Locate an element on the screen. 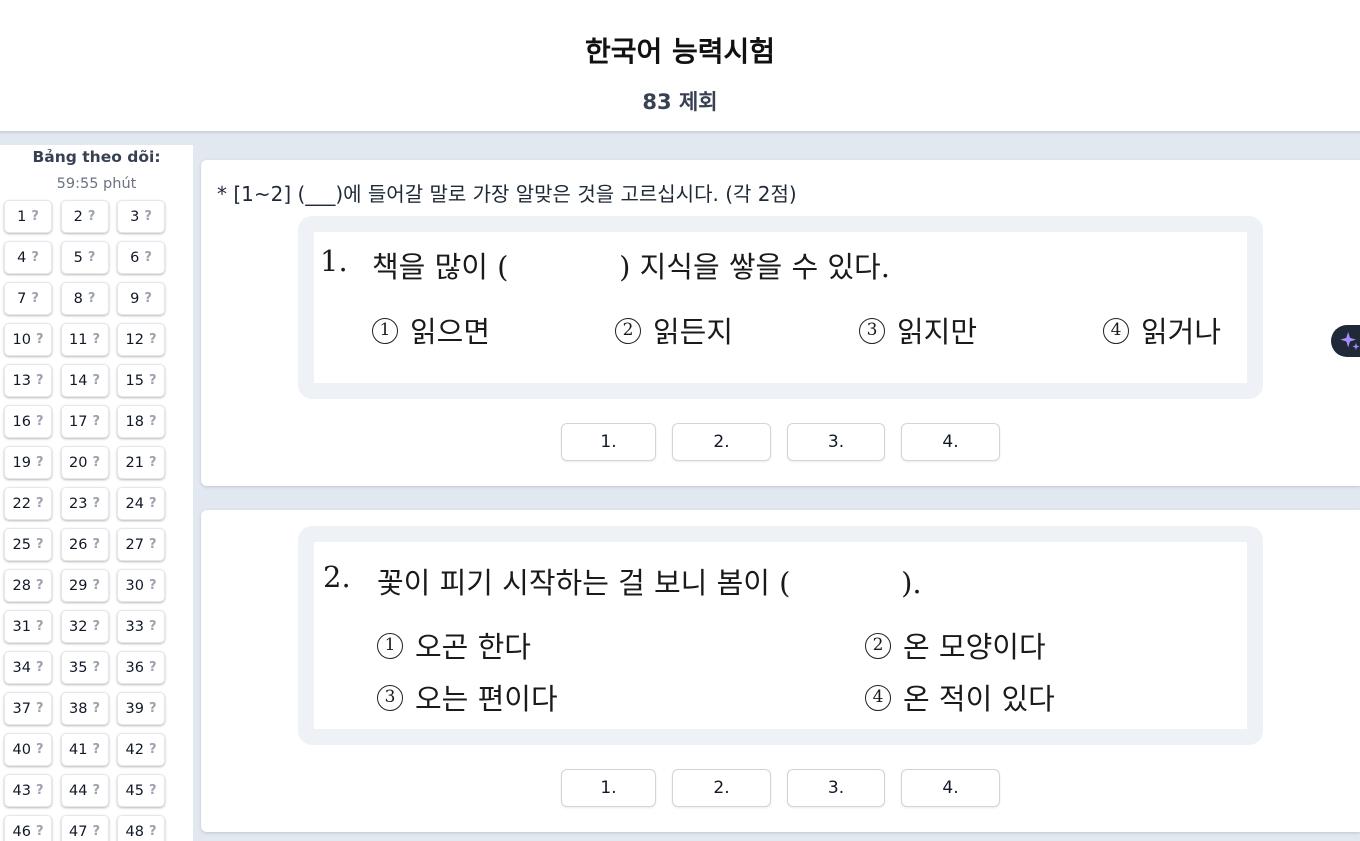 This screenshot has height=841, width=1360. question-nav-button: 36? is located at coordinates (141, 667).